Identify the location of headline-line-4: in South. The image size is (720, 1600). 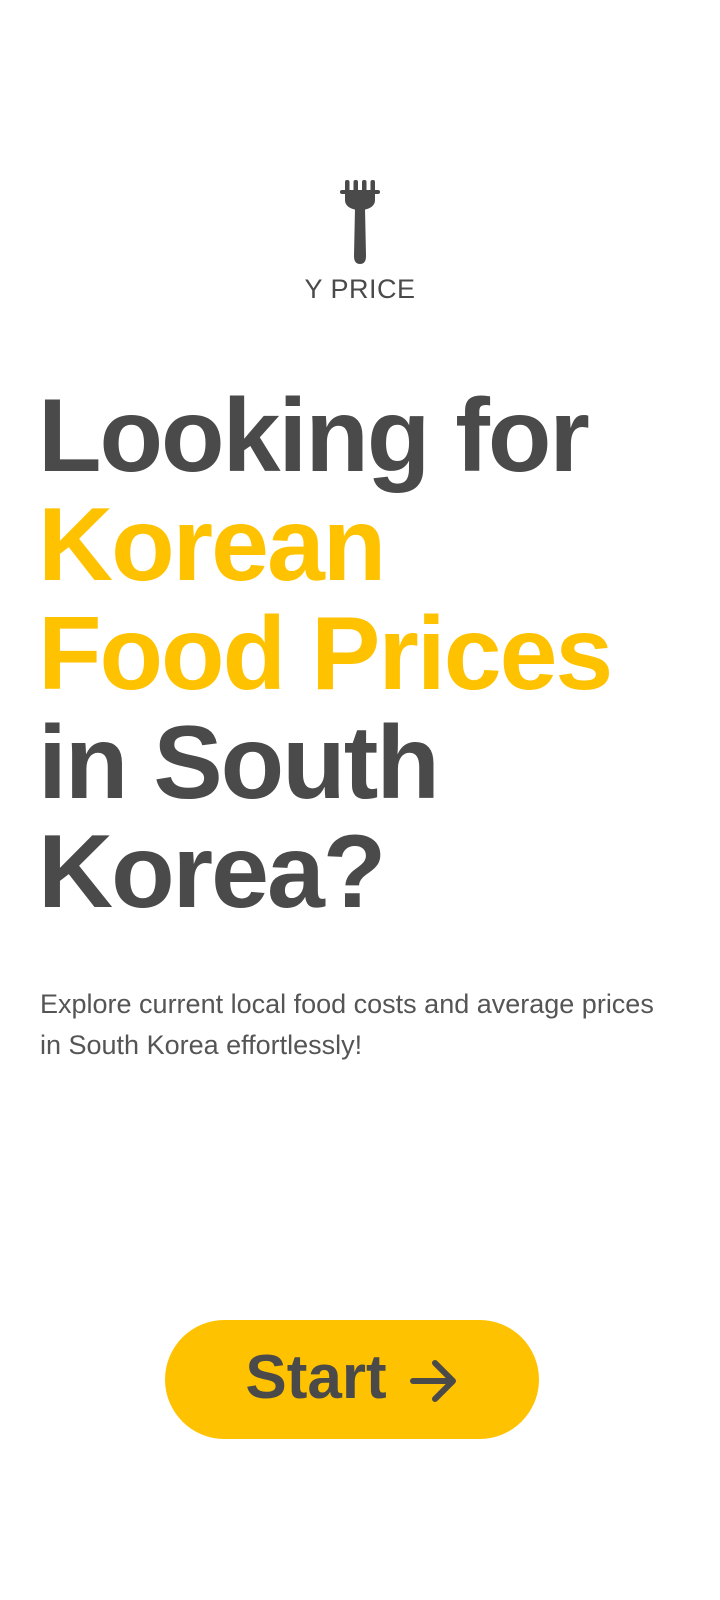
(239, 763).